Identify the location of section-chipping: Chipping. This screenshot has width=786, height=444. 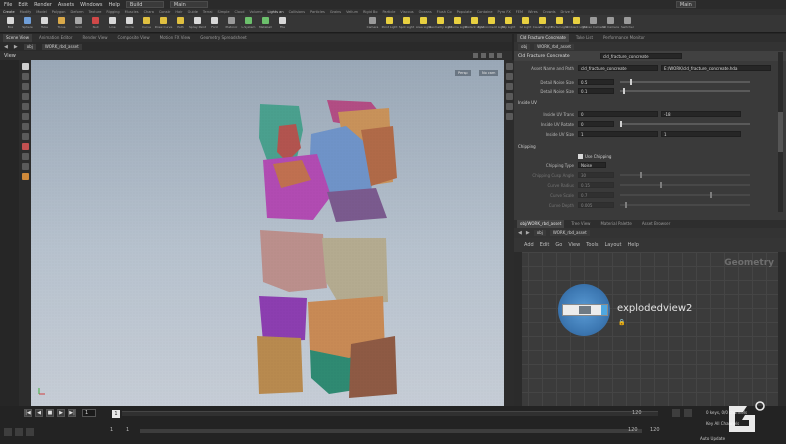
(527, 146).